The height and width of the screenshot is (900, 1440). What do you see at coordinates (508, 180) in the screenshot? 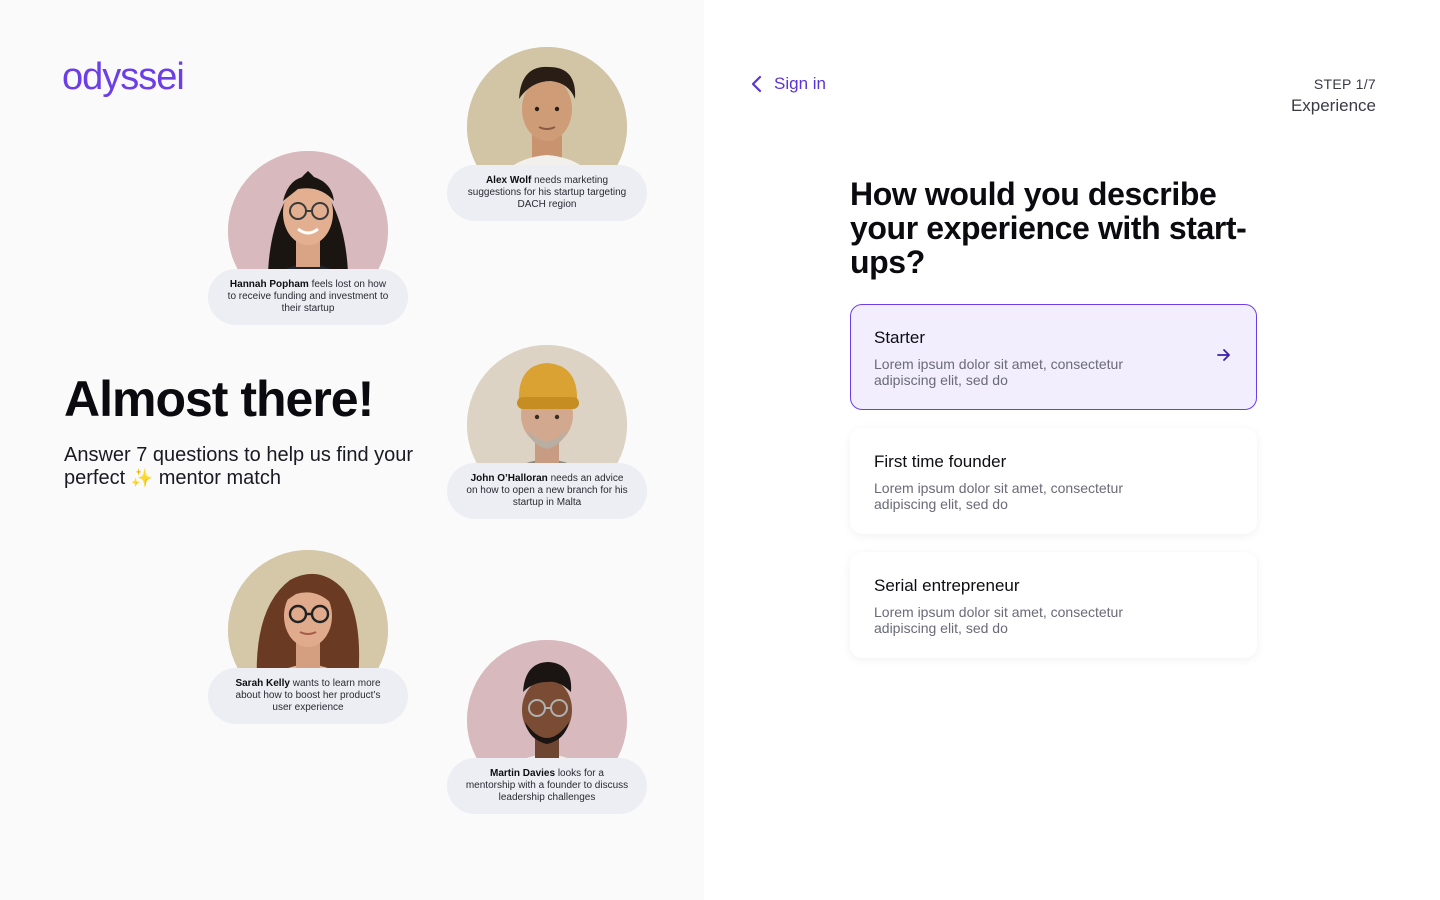
I see `mentor-name: Alex Wolf` at bounding box center [508, 180].